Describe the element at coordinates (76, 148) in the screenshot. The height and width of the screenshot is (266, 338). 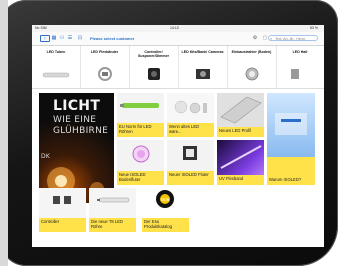
I see `hero-banner: LICHT WIE EINE GLÜHBIRNE DK` at that location.